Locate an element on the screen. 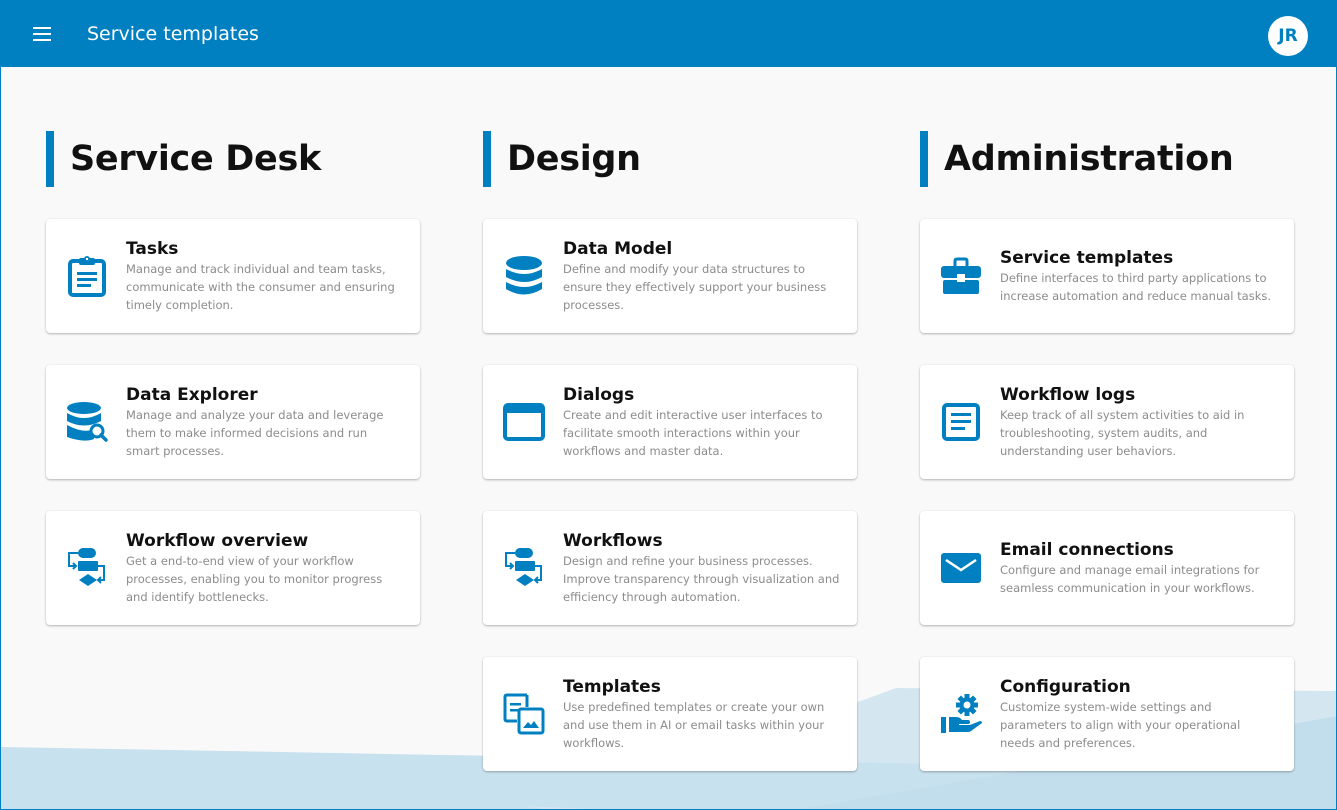 The width and height of the screenshot is (1337, 810). user-avatar: JR is located at coordinates (1288, 36).